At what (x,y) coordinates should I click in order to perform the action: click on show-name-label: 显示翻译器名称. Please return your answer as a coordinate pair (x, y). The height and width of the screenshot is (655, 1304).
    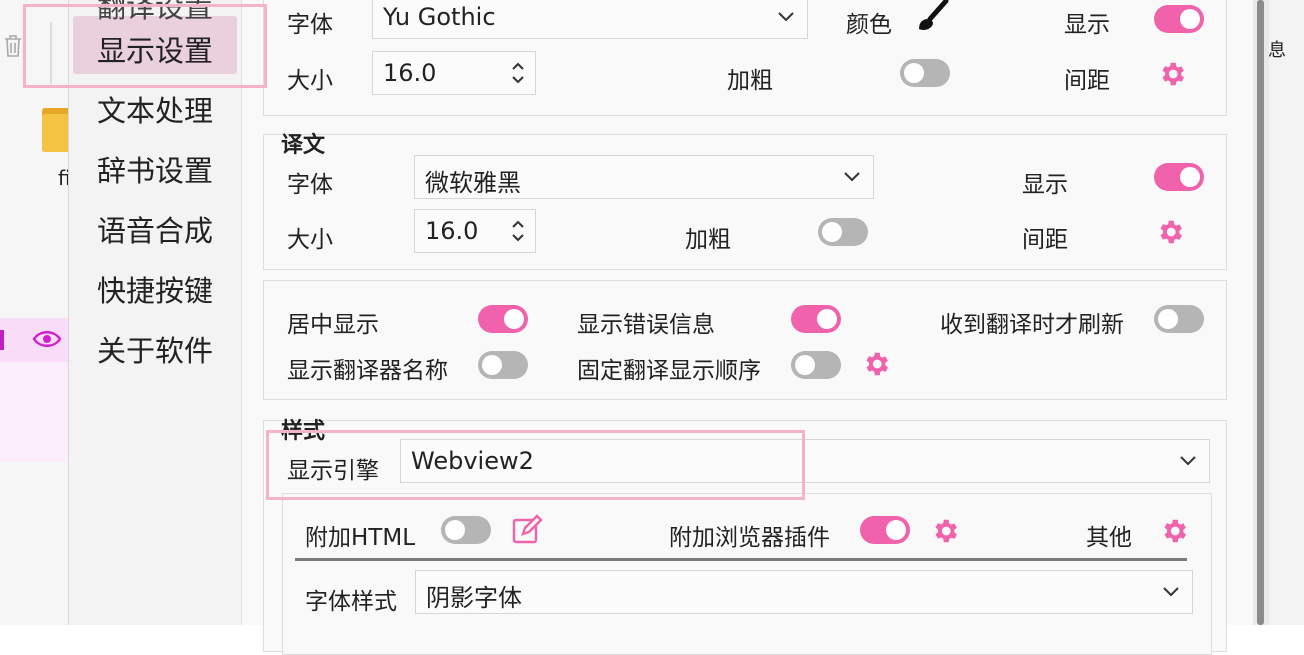
    Looking at the image, I should click on (367, 371).